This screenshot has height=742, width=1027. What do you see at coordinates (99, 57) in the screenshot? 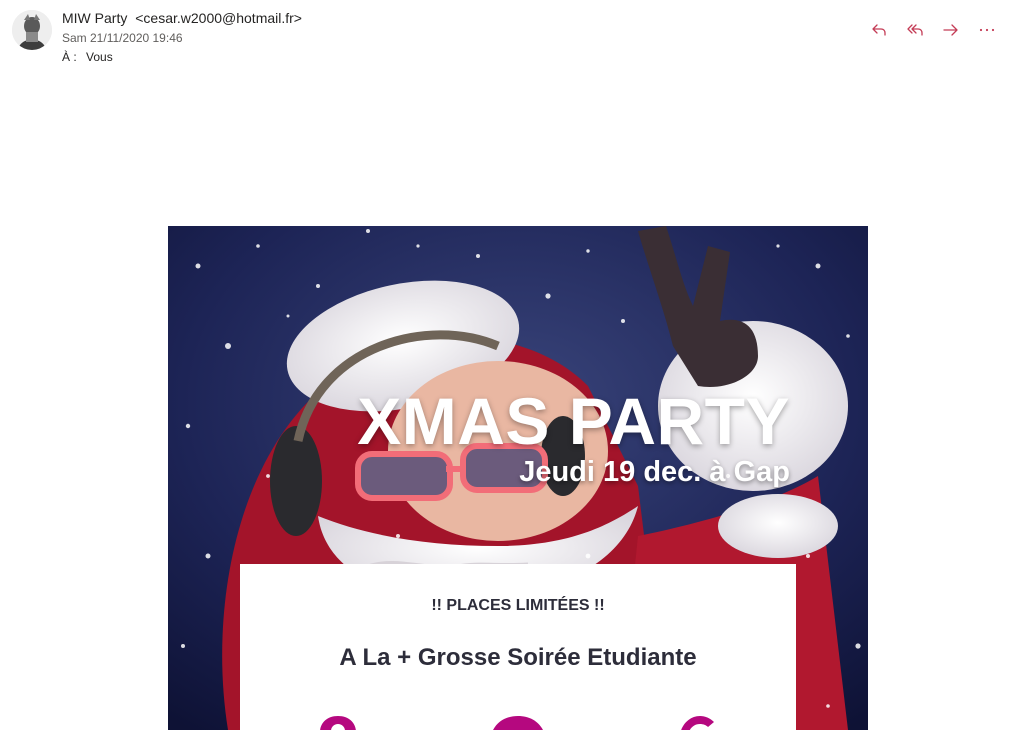
I see `recipient-name: Vous` at bounding box center [99, 57].